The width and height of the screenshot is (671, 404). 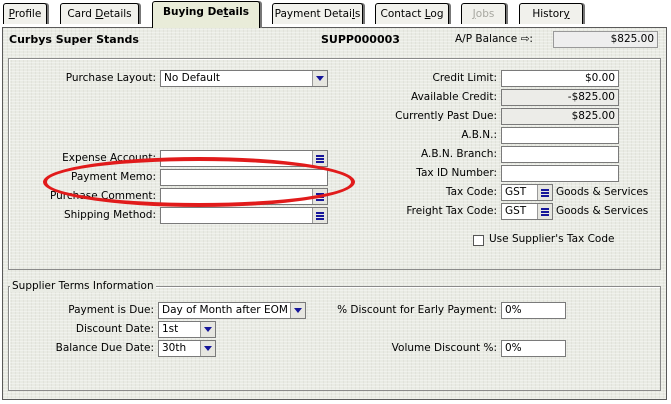 What do you see at coordinates (109, 215) in the screenshot?
I see `shipping-method-label: Shipping Method:` at bounding box center [109, 215].